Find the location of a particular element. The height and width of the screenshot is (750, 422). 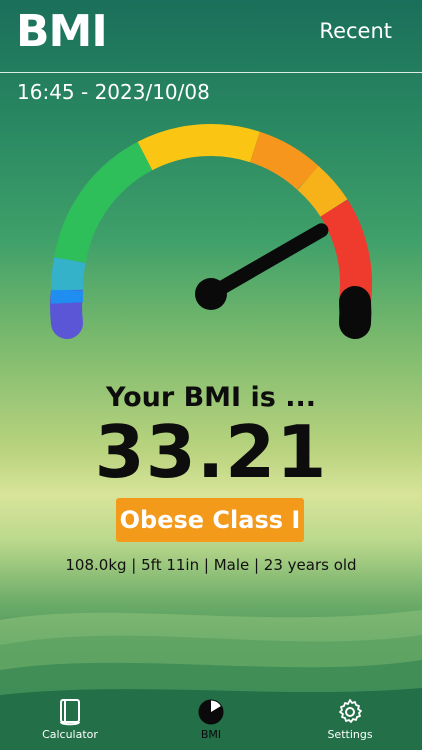

user-details: 108.0kg | 5ft 11in | Male | 23 years old is located at coordinates (211, 565).